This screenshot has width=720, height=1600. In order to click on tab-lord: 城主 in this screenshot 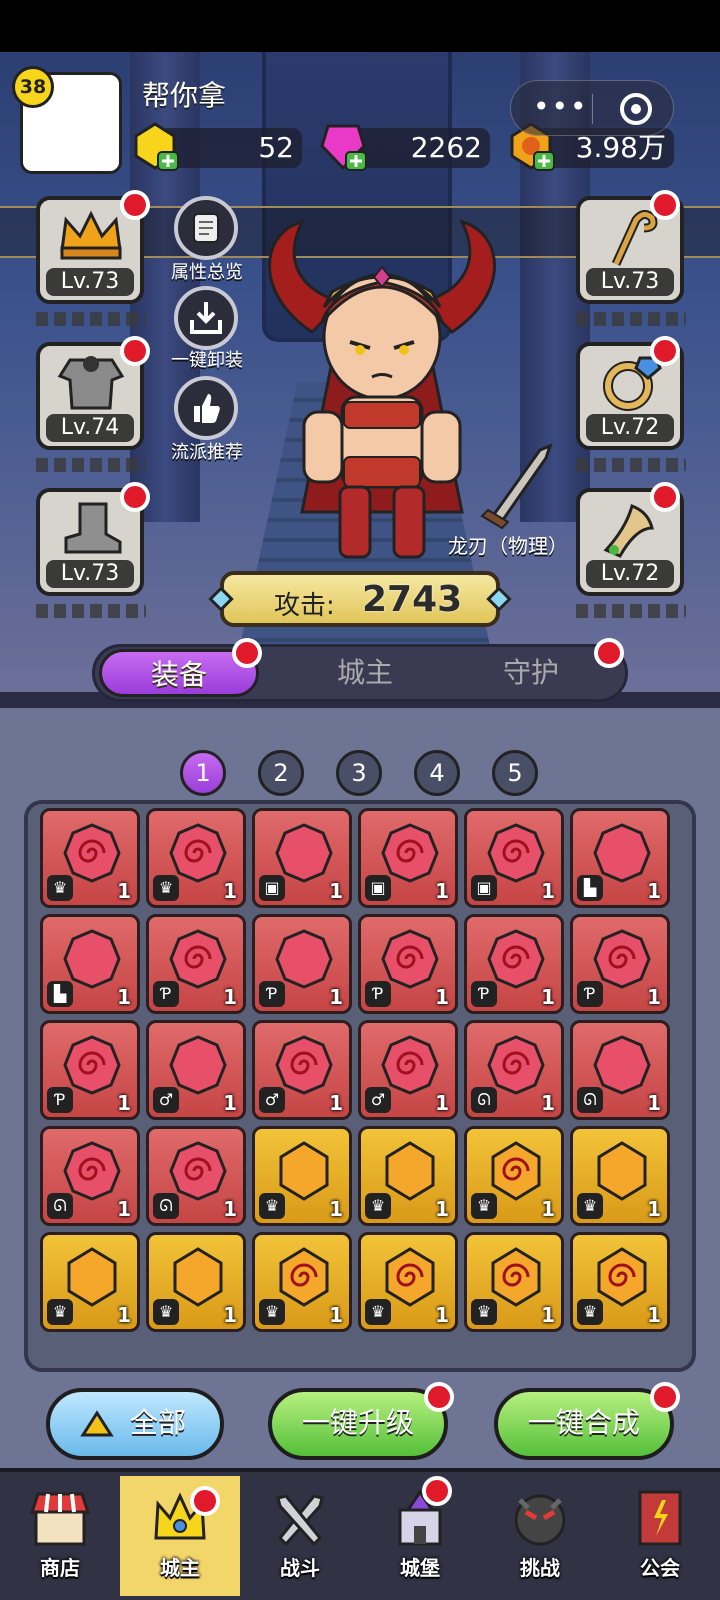, I will do `click(365, 673)`.